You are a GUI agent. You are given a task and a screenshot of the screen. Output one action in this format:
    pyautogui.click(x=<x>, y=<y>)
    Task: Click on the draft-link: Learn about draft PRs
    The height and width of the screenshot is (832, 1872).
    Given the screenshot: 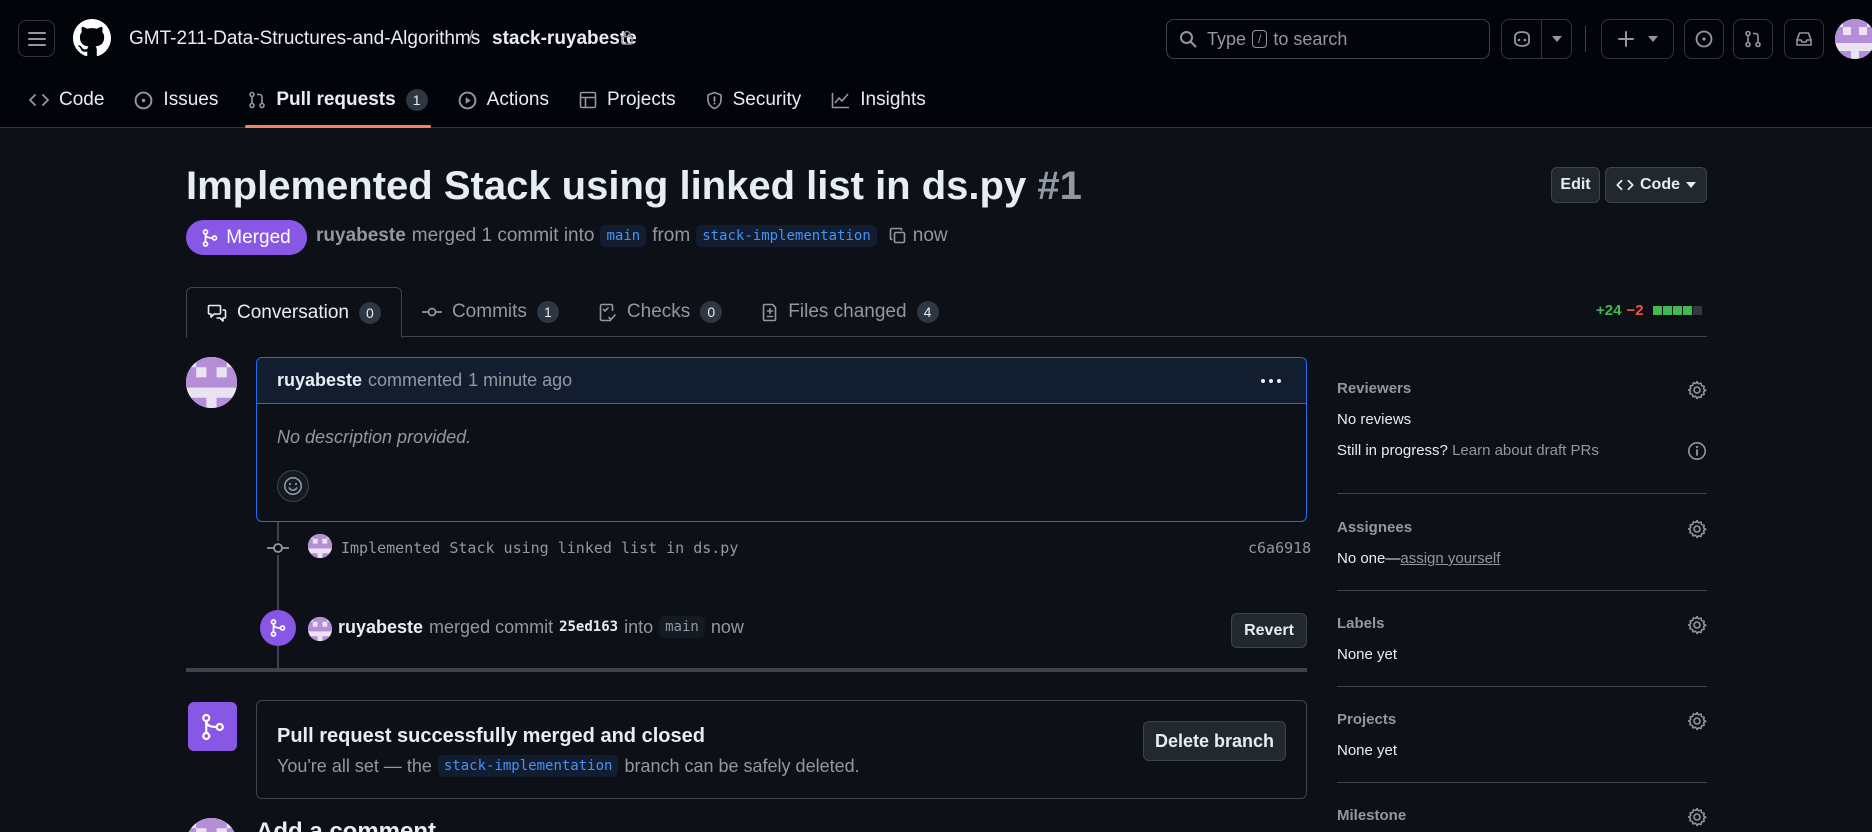 What is the action you would take?
    pyautogui.click(x=1525, y=450)
    